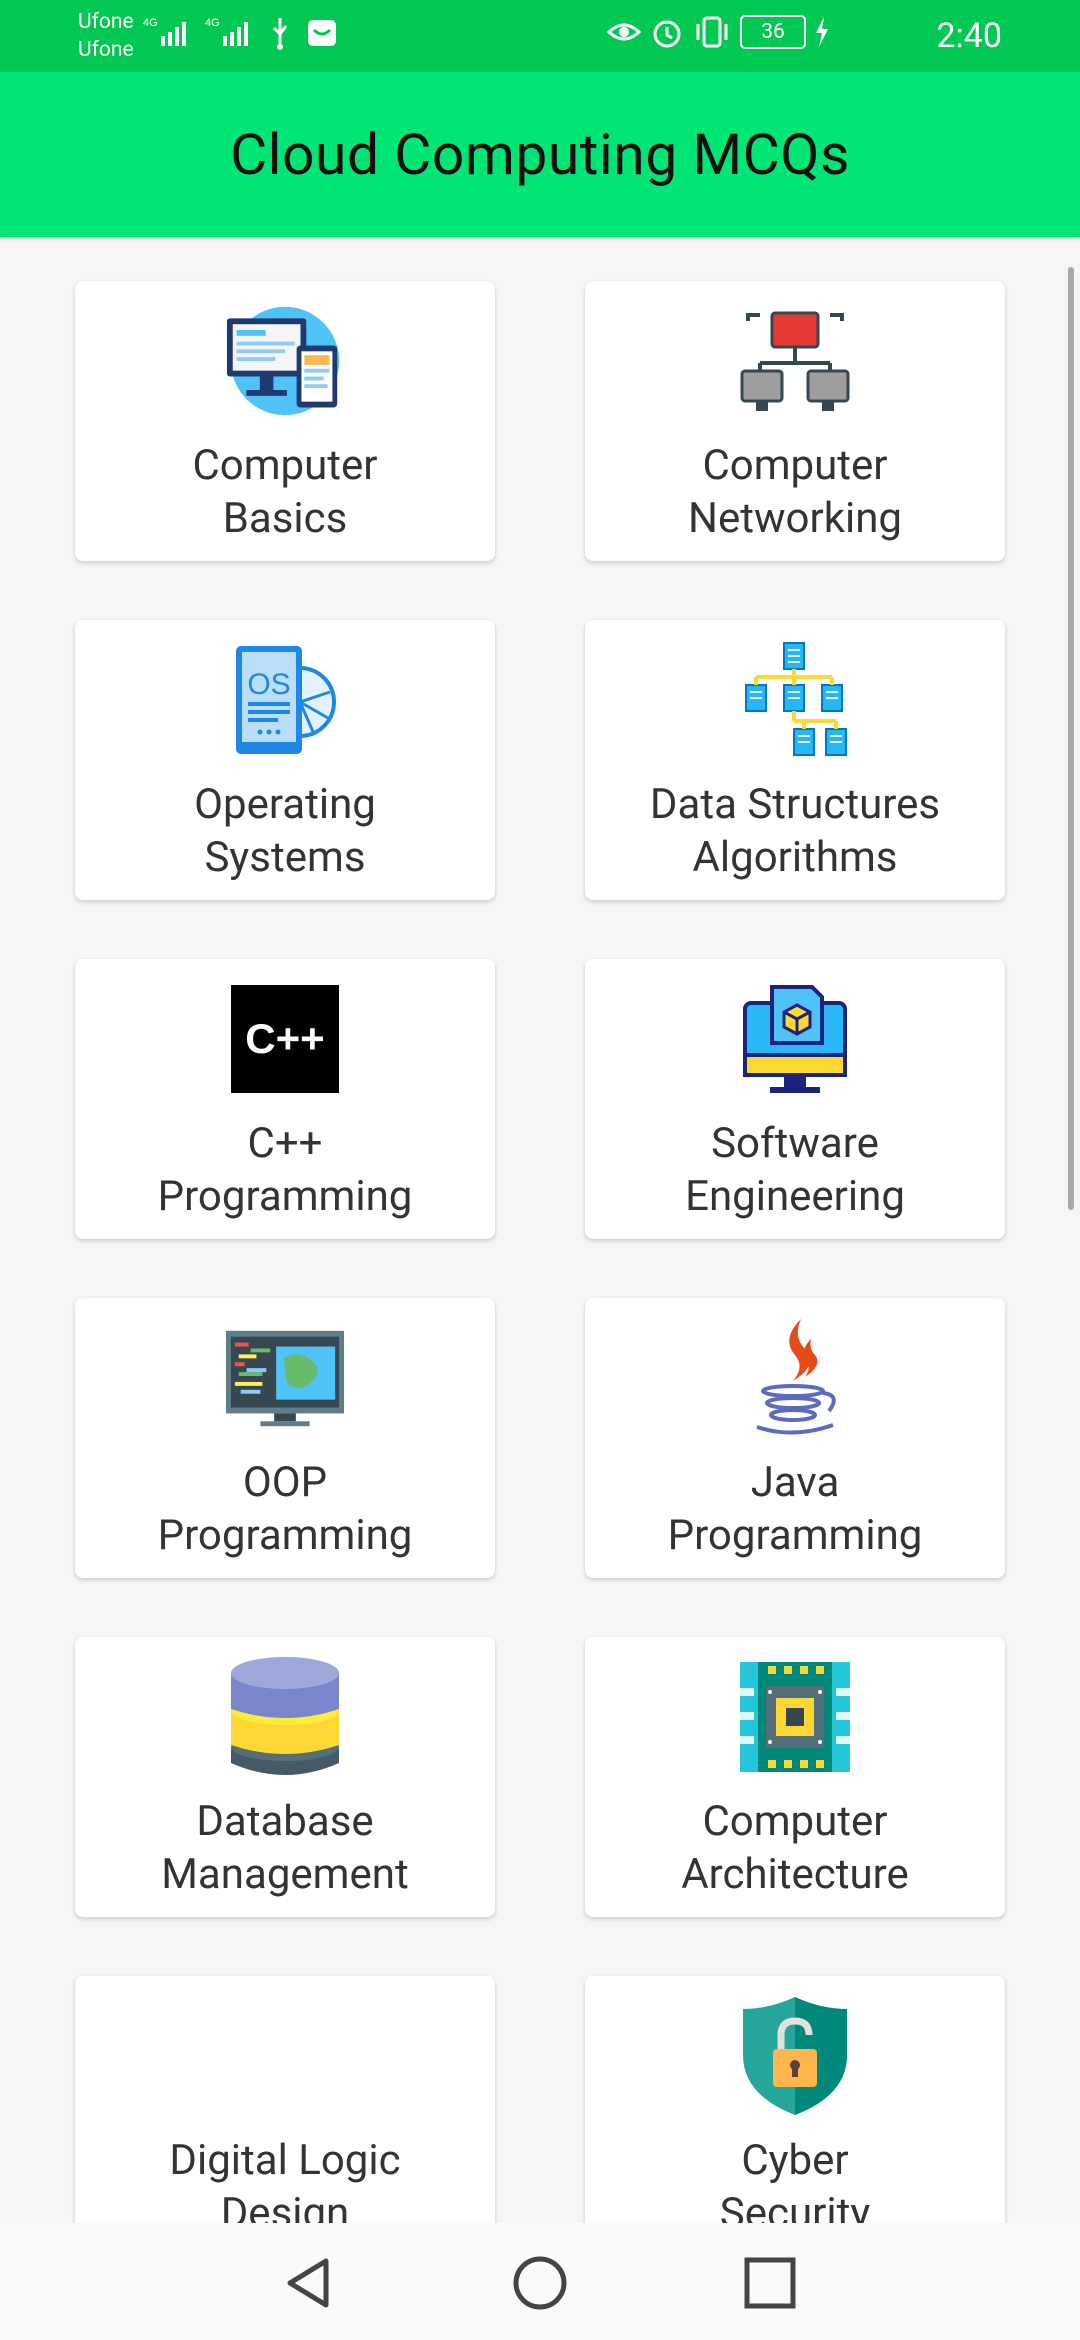 This screenshot has height=2340, width=1080. I want to click on card-database-management: Database Management, so click(285, 1777).